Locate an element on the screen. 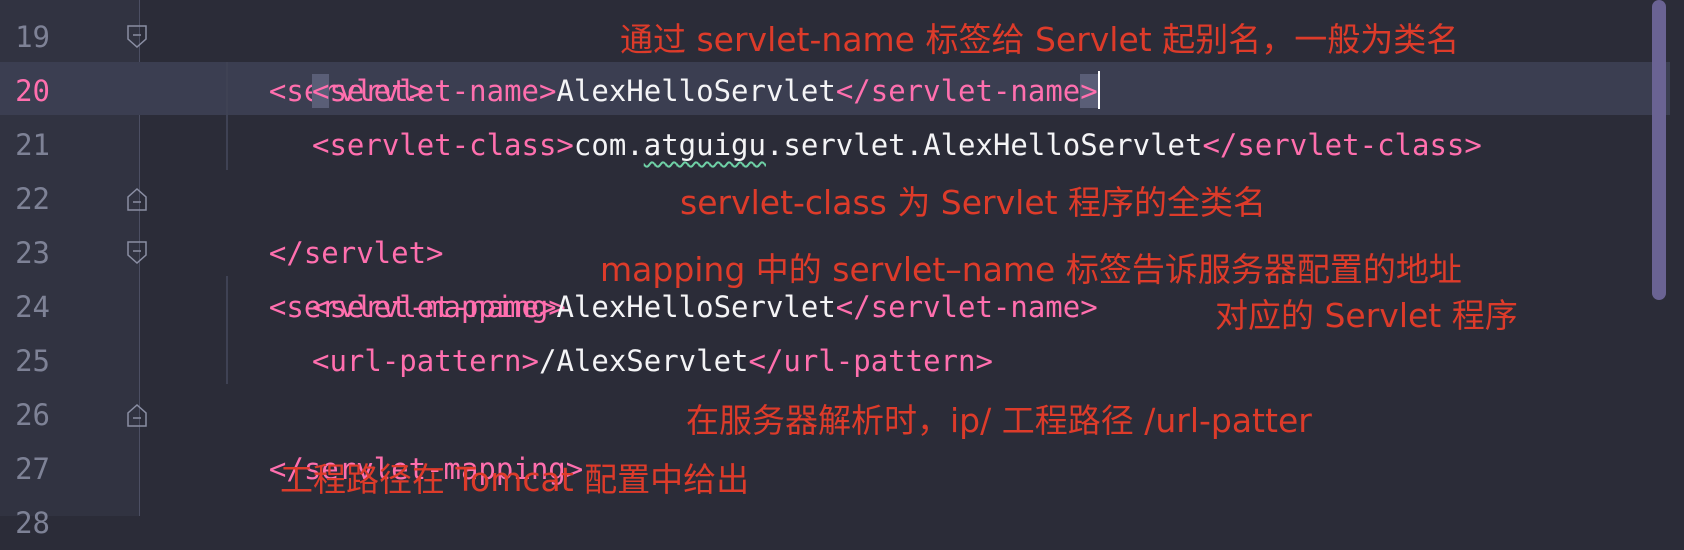 The image size is (1684, 550). xml-tag: <servlet-class> is located at coordinates (443, 145).